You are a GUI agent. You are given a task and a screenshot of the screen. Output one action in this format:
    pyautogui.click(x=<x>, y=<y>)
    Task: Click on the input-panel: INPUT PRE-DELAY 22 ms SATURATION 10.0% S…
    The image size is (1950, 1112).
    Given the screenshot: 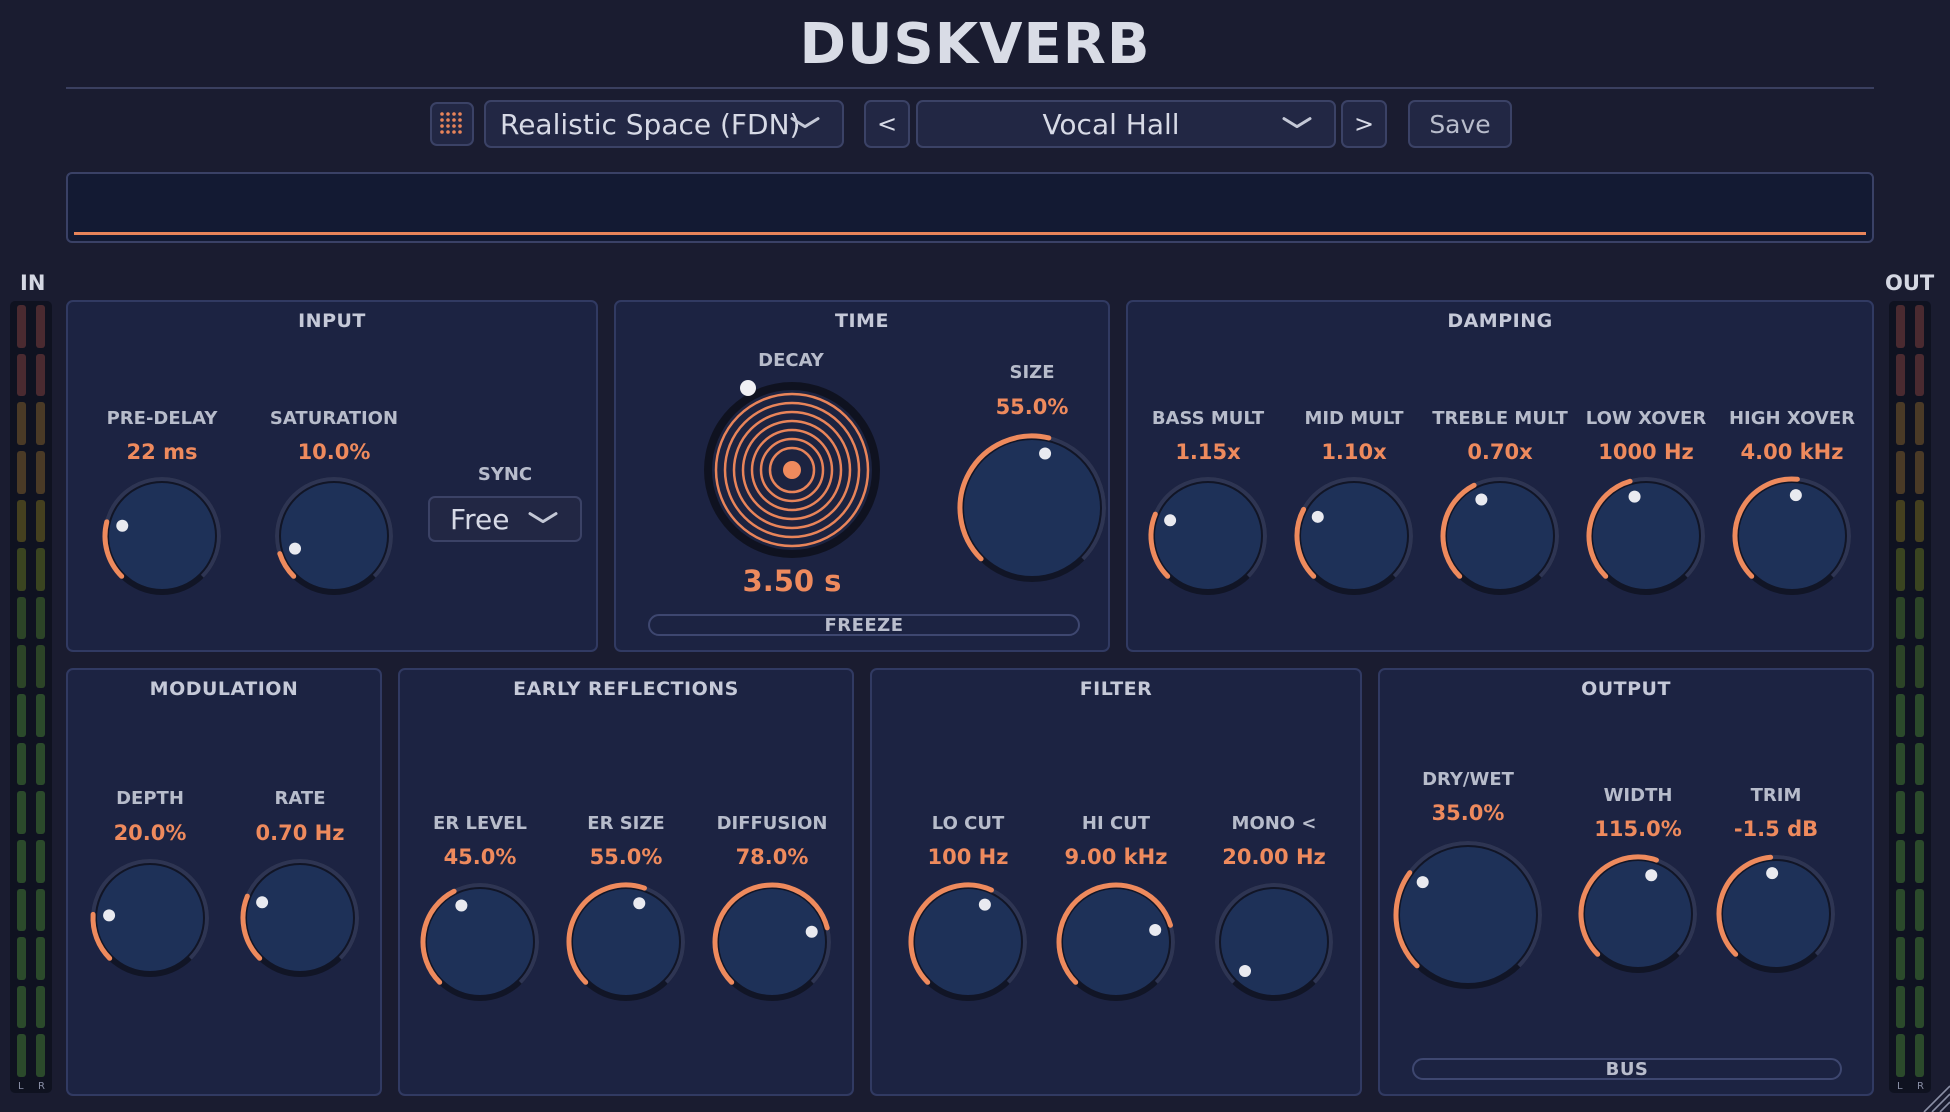 What is the action you would take?
    pyautogui.click(x=332, y=476)
    